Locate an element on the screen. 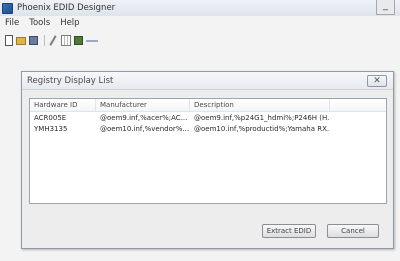 The height and width of the screenshot is (261, 400). minimize-button: _ is located at coordinates (385, 7).